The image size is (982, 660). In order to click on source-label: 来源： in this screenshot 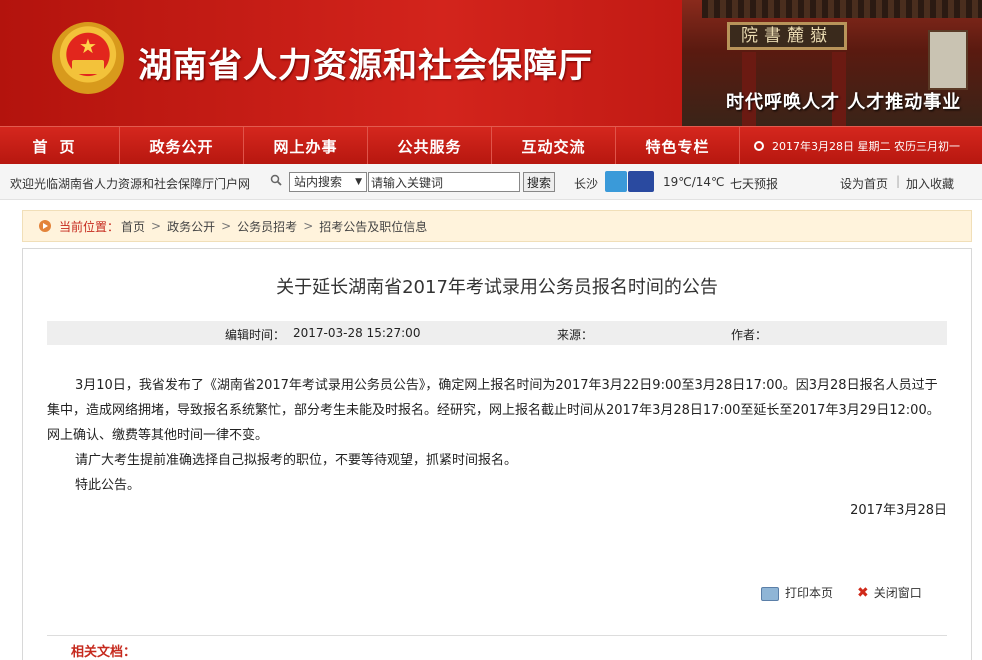, I will do `click(575, 335)`.